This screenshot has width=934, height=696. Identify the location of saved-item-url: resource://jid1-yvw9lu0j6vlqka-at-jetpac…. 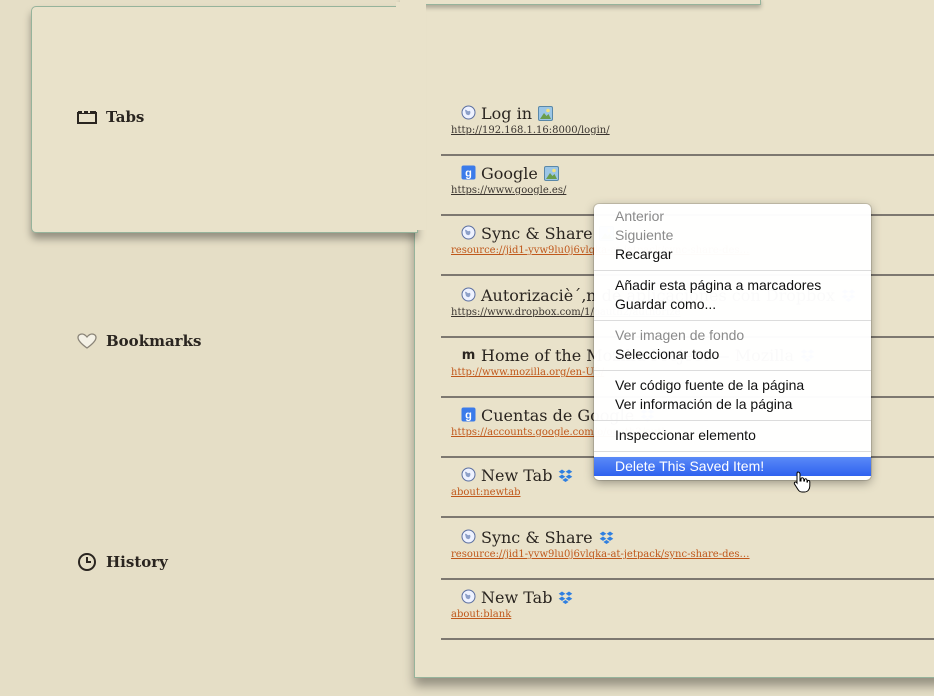
(600, 554).